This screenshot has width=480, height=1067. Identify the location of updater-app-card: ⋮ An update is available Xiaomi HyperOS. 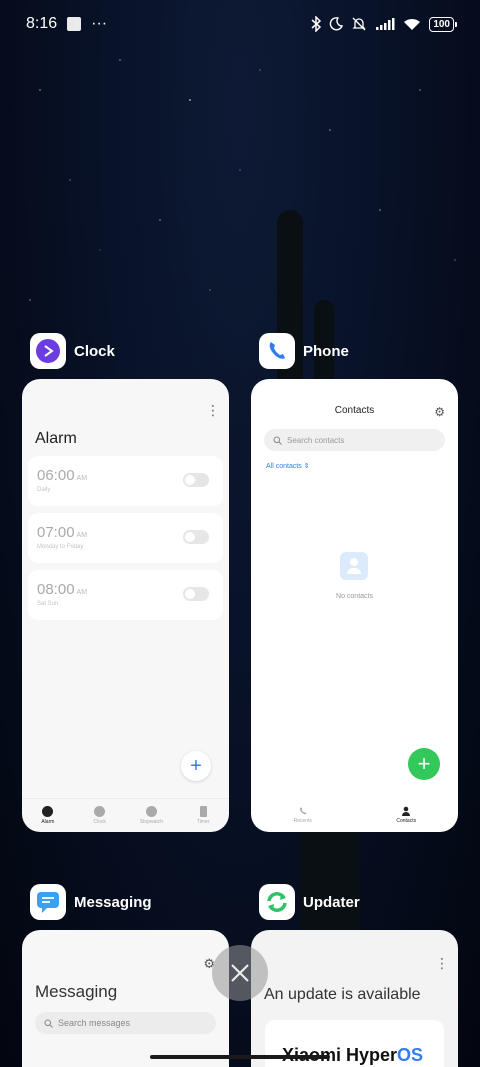
(354, 998).